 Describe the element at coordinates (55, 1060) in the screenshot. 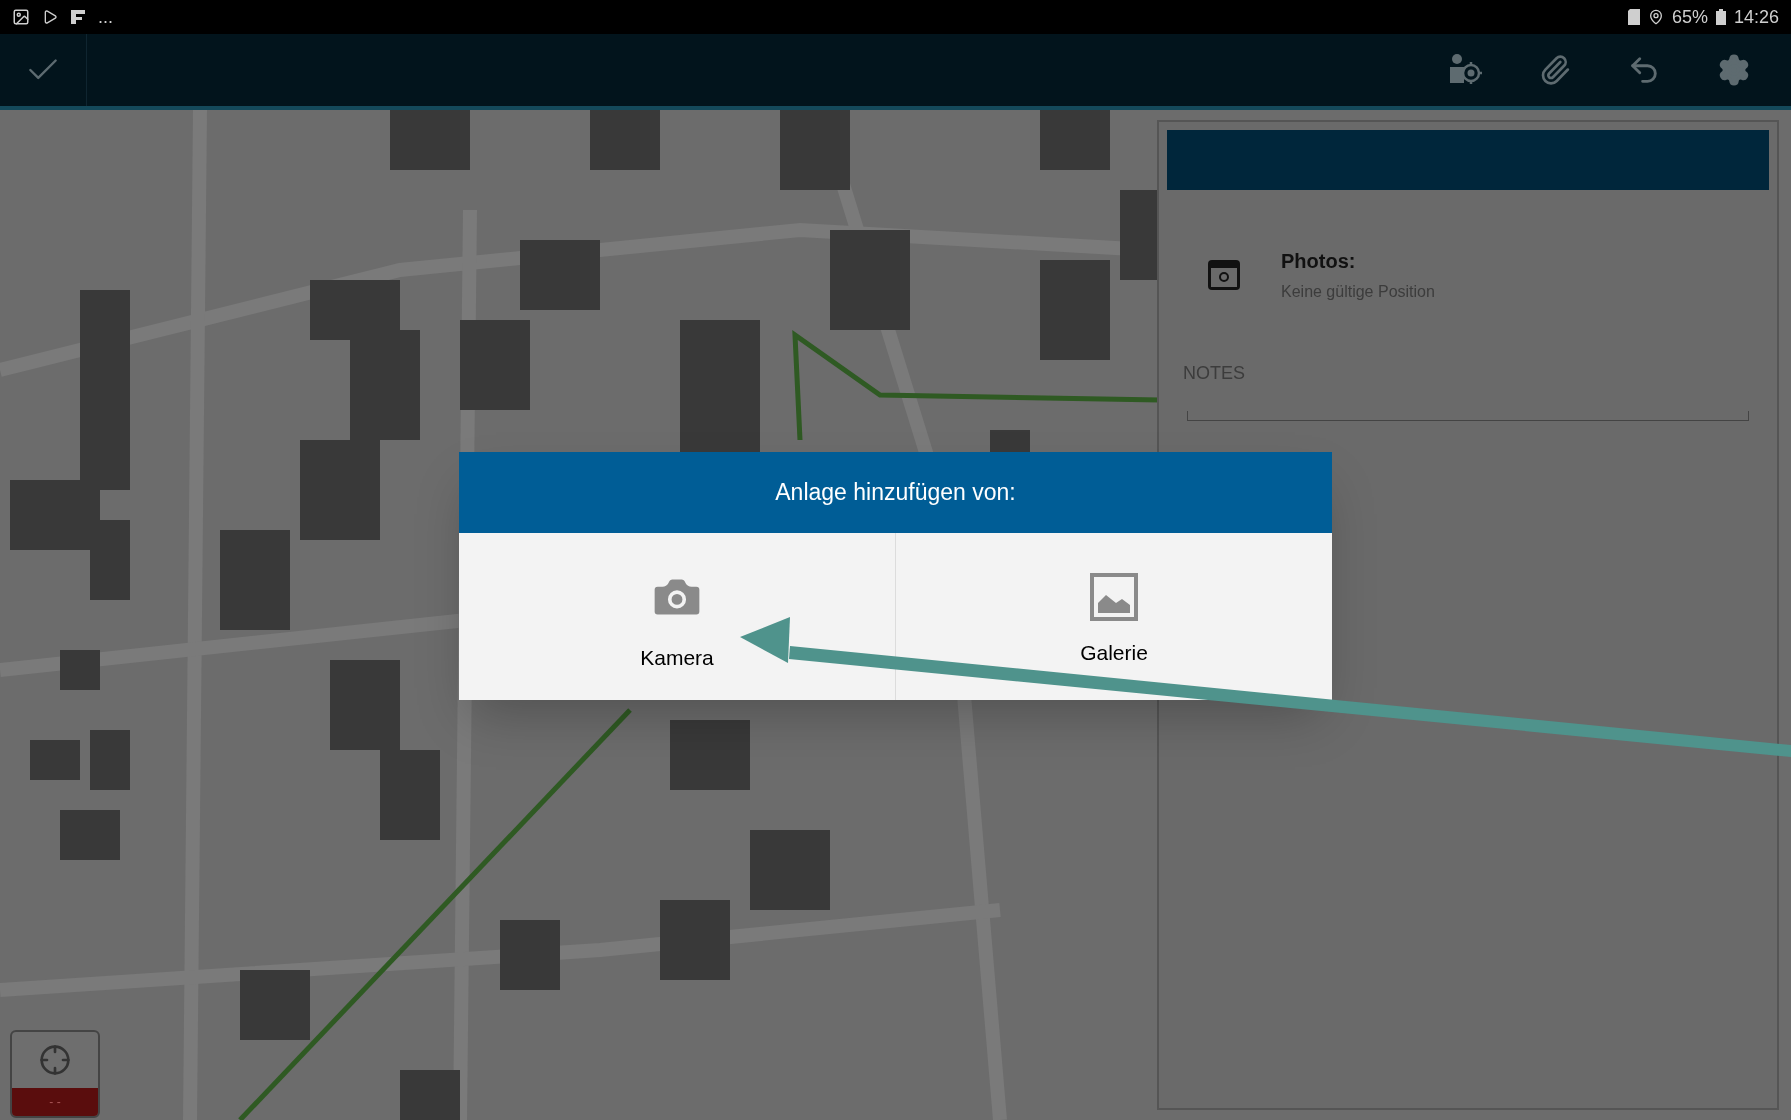

I see `crosshair-icon` at that location.